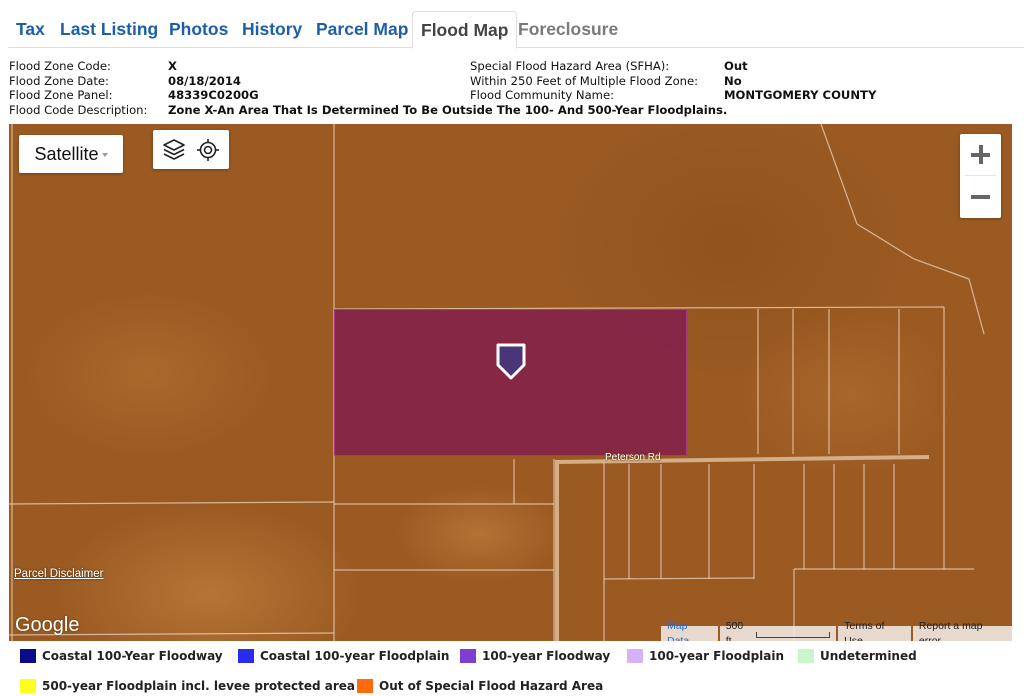  What do you see at coordinates (355, 656) in the screenshot?
I see `legend-label: Coastal 100-year Floodplain` at bounding box center [355, 656].